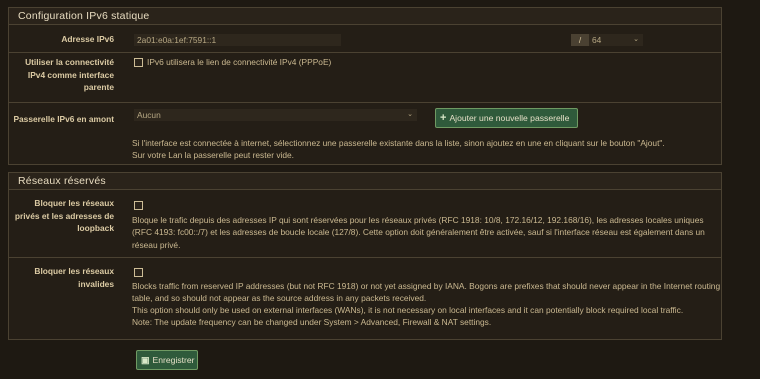  What do you see at coordinates (63, 119) in the screenshot?
I see `gateway-label: Passerelle IPv6 en amont` at bounding box center [63, 119].